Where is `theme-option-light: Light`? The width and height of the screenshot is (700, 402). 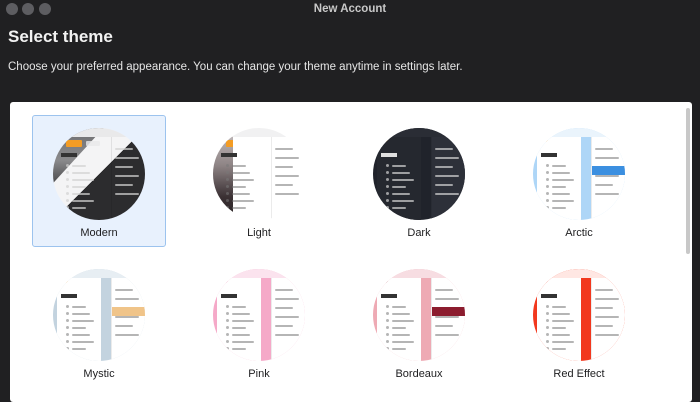
theme-option-light: Light is located at coordinates (259, 181).